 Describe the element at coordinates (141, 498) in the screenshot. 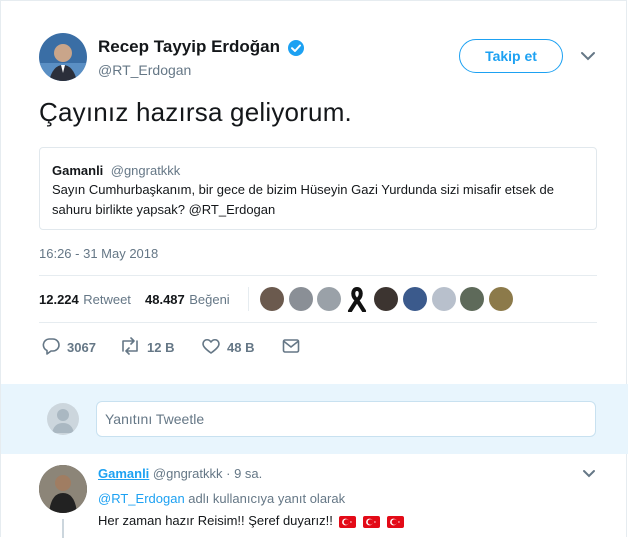

I see `replying-to-handle: @RT_Erdogan` at that location.